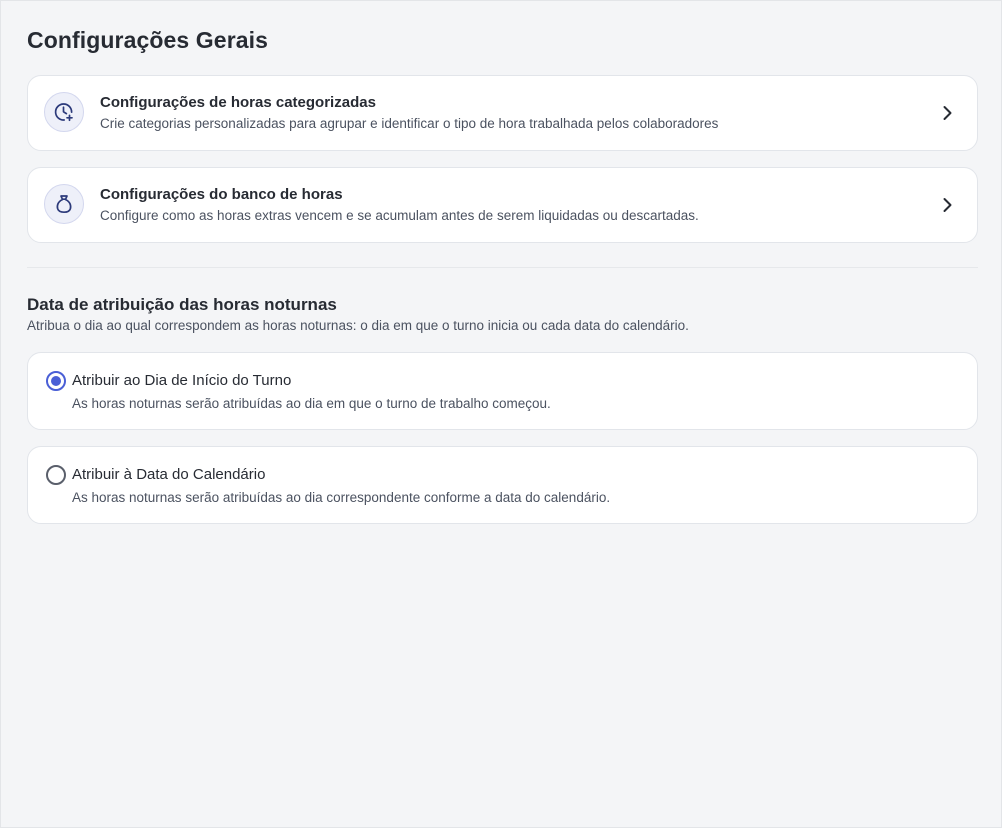 The image size is (1002, 828). Describe the element at coordinates (56, 381) in the screenshot. I see `radio-button-checked` at that location.